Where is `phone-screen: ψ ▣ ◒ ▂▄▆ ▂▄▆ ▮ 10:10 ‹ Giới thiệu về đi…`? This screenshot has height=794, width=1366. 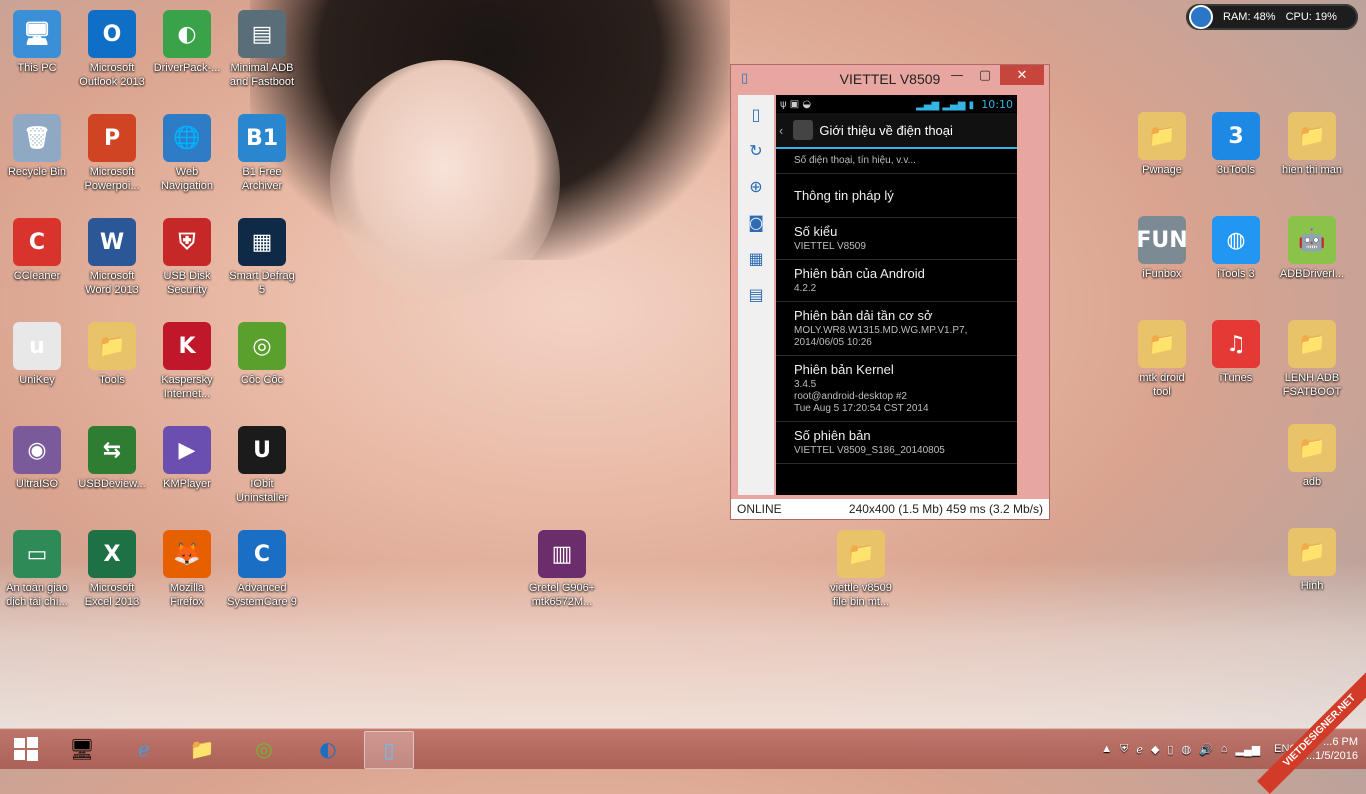 phone-screen: ψ ▣ ◒ ▂▄▆ ▂▄▆ ▮ 10:10 ‹ Giới thiệu về đi… is located at coordinates (896, 295).